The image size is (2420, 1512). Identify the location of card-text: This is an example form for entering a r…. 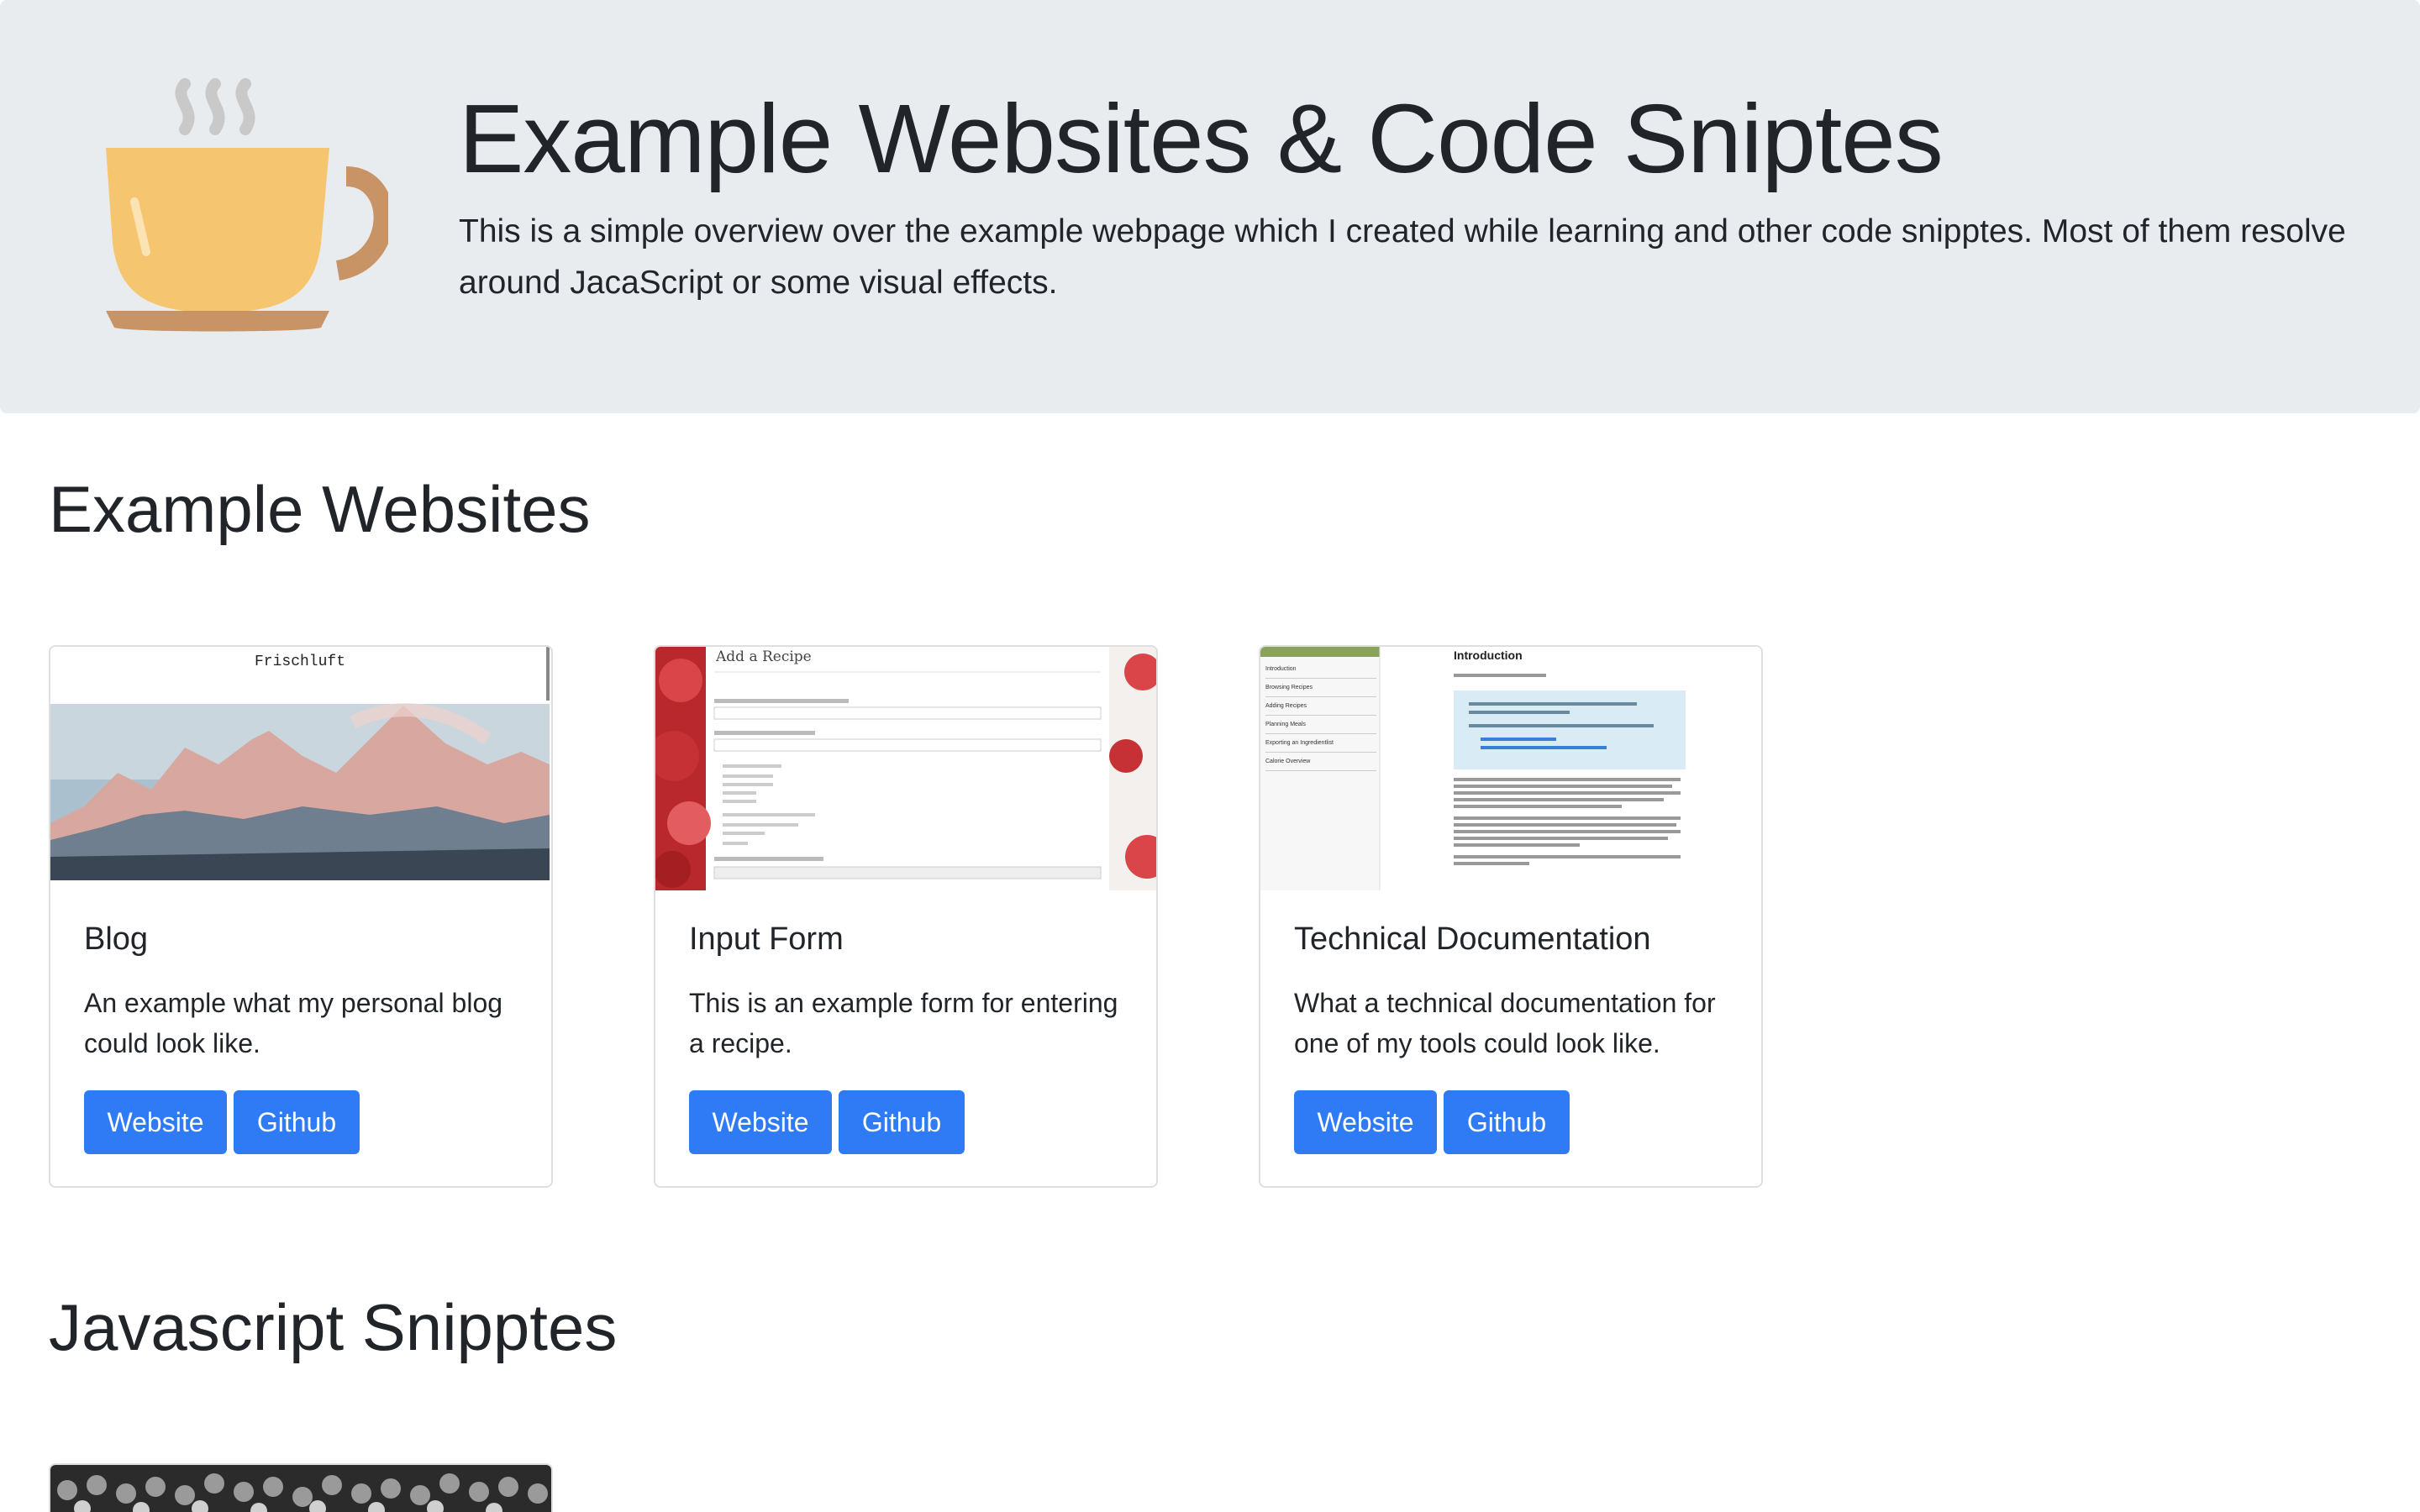
(903, 1023).